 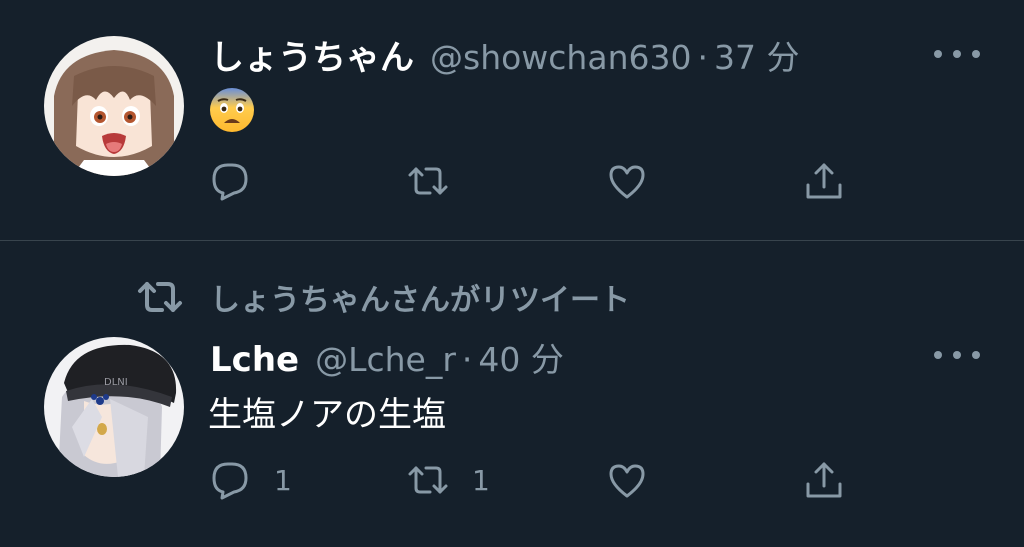 I want to click on fearful-face-emoji, so click(x=232, y=110).